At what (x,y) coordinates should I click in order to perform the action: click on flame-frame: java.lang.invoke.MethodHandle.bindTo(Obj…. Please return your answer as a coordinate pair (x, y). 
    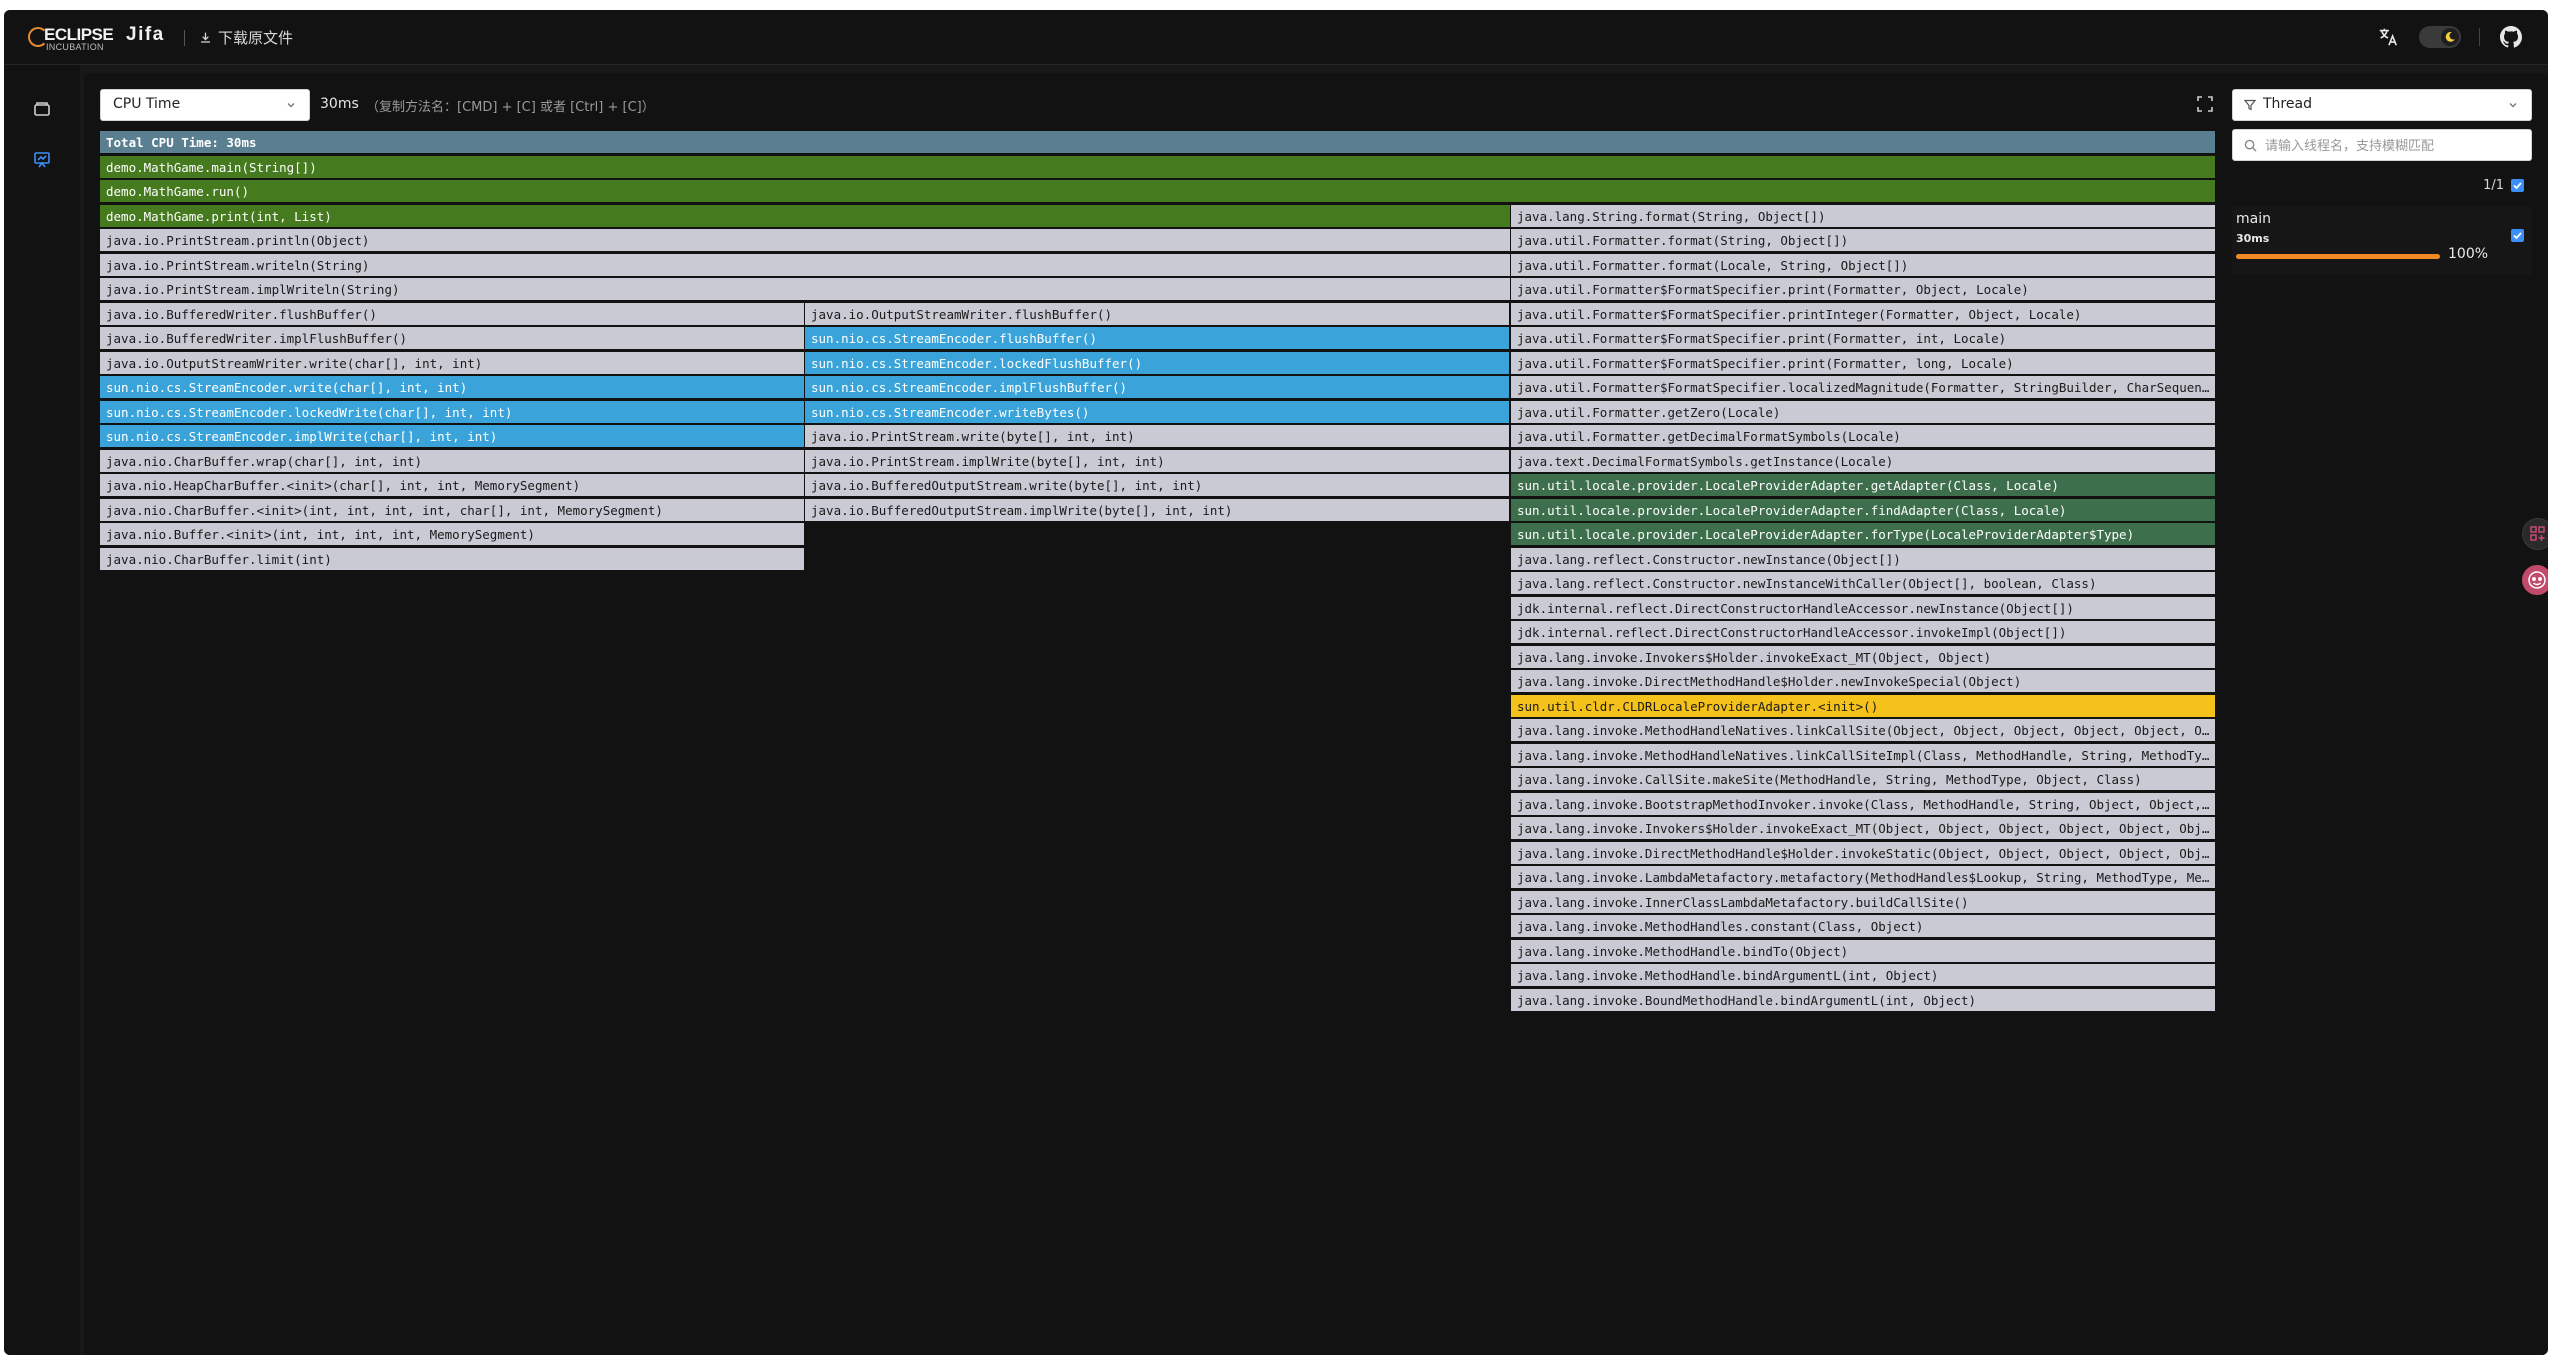
    Looking at the image, I should click on (1863, 951).